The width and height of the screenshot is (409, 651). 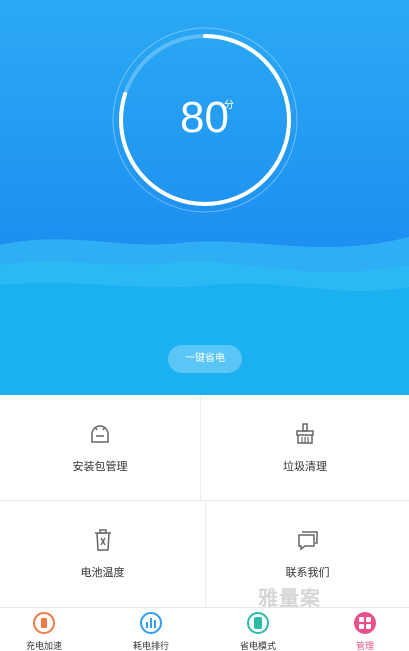 What do you see at coordinates (204, 117) in the screenshot?
I see `battery-score: 80` at bounding box center [204, 117].